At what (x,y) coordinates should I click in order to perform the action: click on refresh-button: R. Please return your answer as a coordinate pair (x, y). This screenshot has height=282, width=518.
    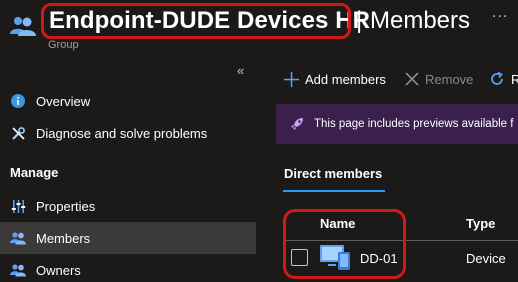
    Looking at the image, I should click on (503, 79).